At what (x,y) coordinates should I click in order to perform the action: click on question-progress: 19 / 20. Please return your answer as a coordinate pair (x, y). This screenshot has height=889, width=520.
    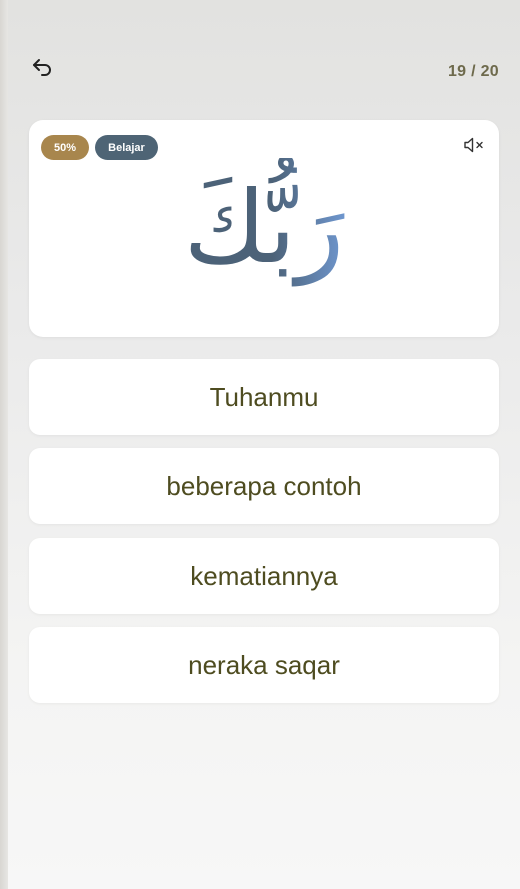
    Looking at the image, I should click on (473, 71).